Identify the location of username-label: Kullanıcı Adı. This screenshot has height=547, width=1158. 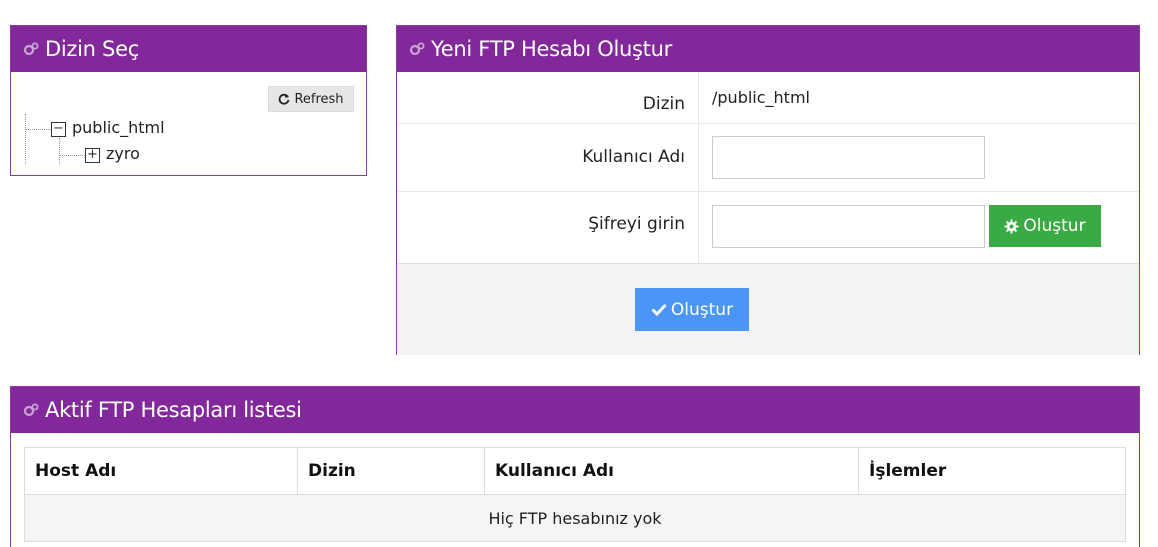
(633, 157).